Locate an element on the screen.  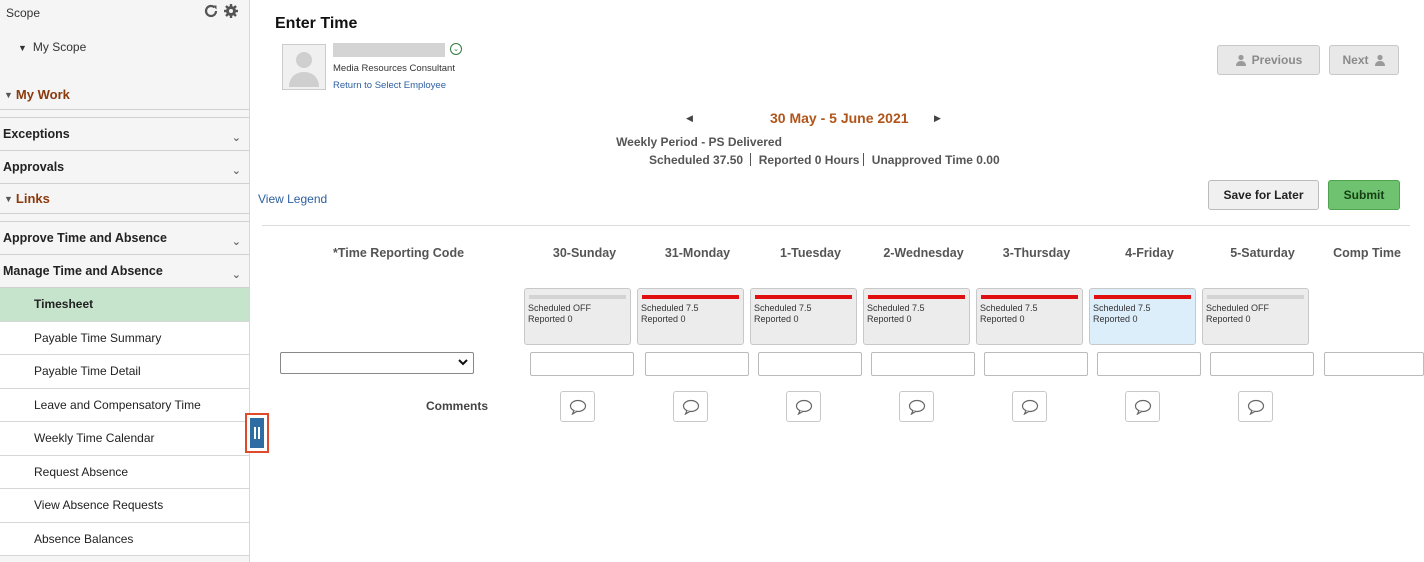
hours-input-monday is located at coordinates (697, 364).